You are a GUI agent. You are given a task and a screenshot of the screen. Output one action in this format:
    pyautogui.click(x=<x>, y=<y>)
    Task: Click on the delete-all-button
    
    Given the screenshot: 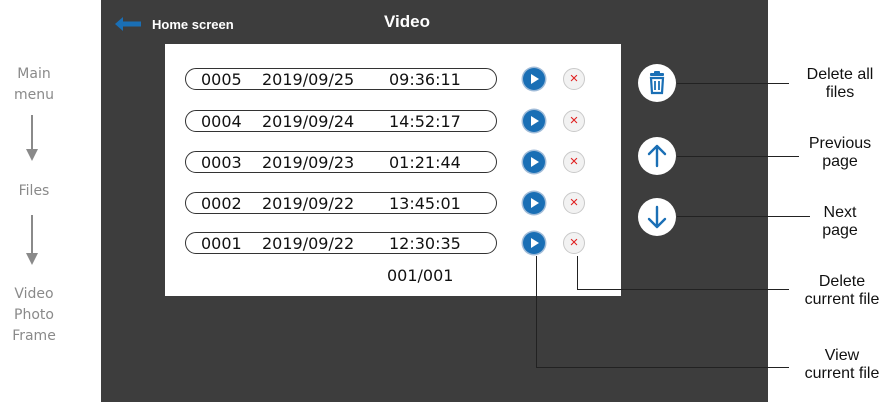 What is the action you would take?
    pyautogui.click(x=657, y=83)
    